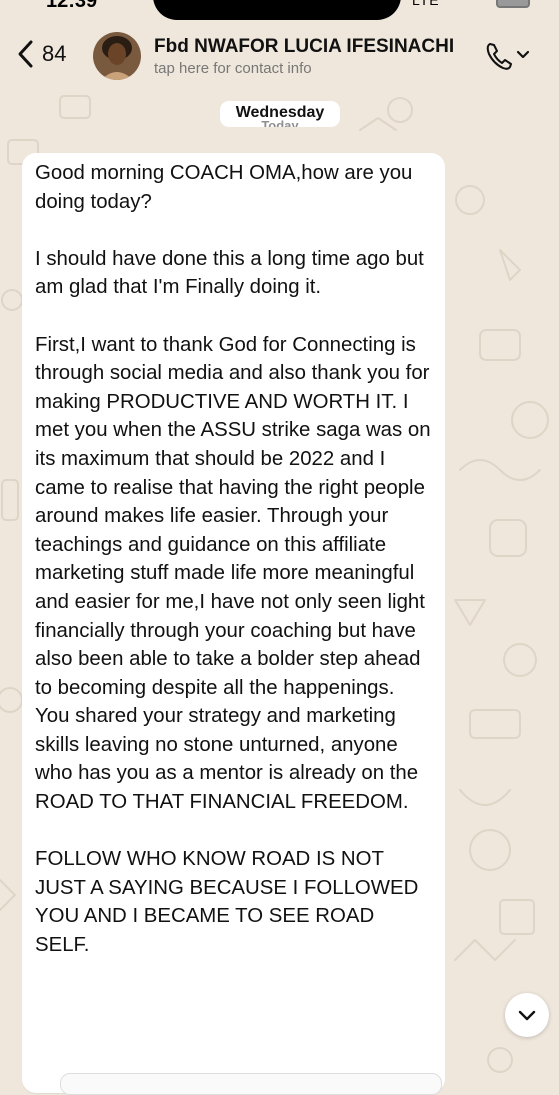 This screenshot has width=559, height=1095. I want to click on call-button, so click(508, 55).